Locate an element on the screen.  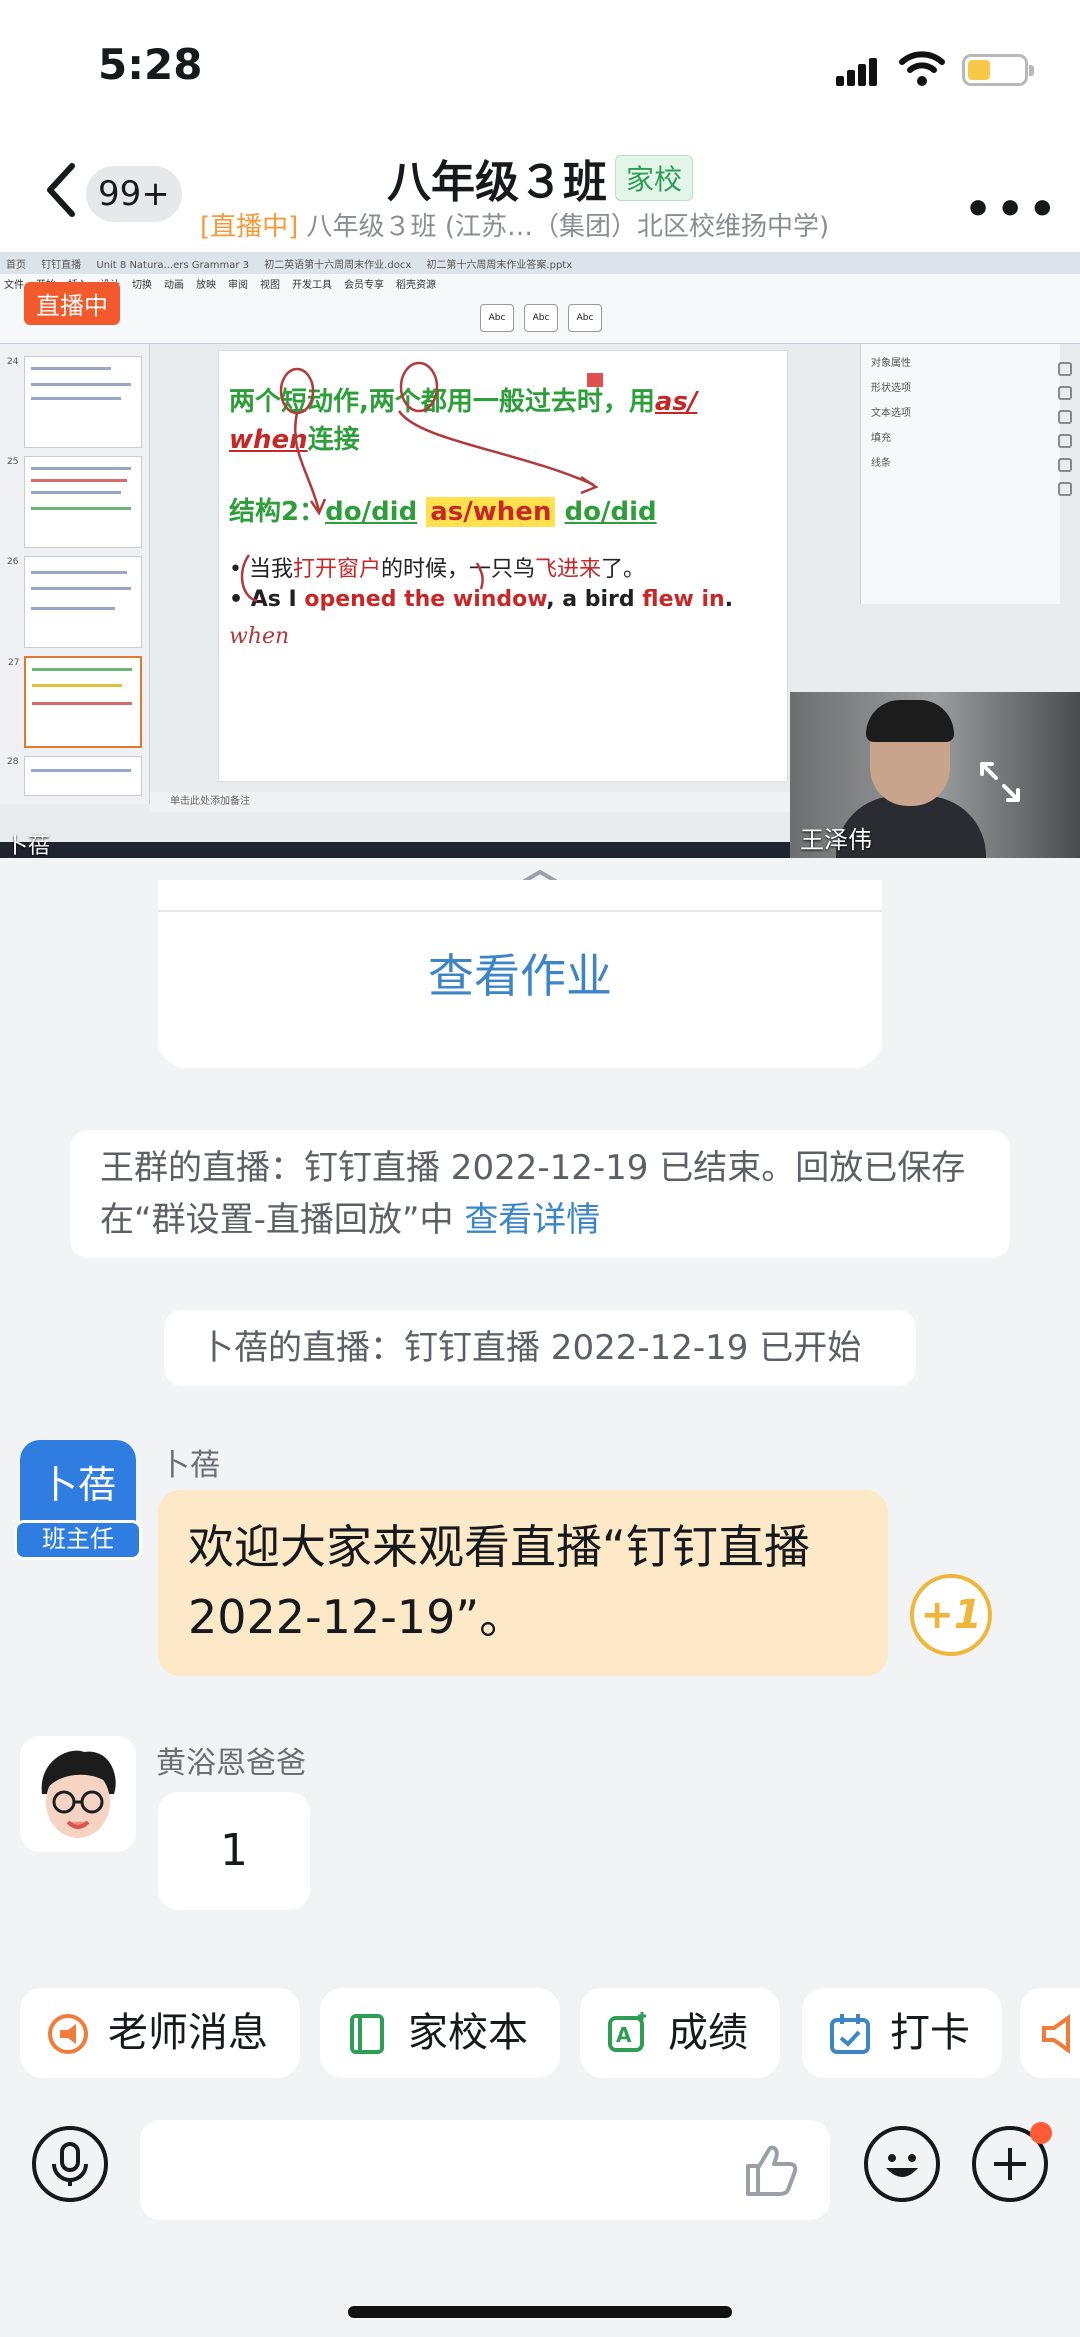
slide-text: As I is located at coordinates (277, 599).